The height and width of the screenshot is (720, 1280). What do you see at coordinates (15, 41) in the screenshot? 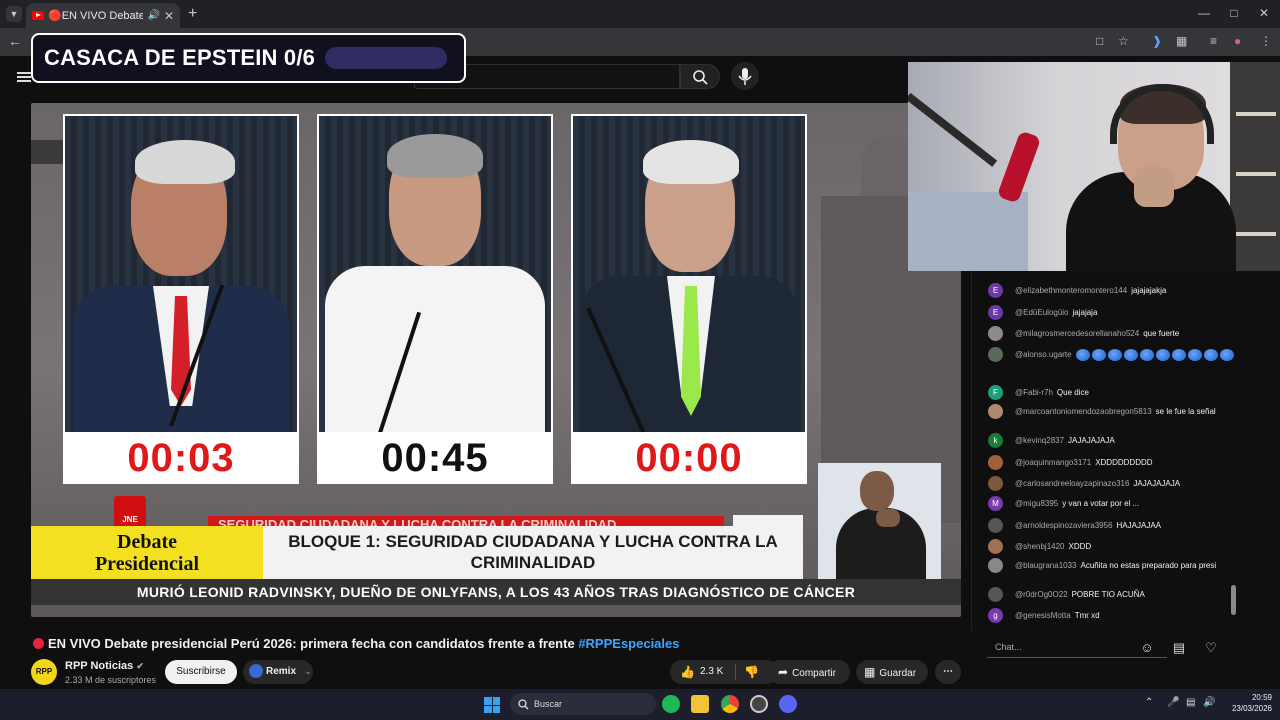
I see `back-arrow-icon: ←` at bounding box center [15, 41].